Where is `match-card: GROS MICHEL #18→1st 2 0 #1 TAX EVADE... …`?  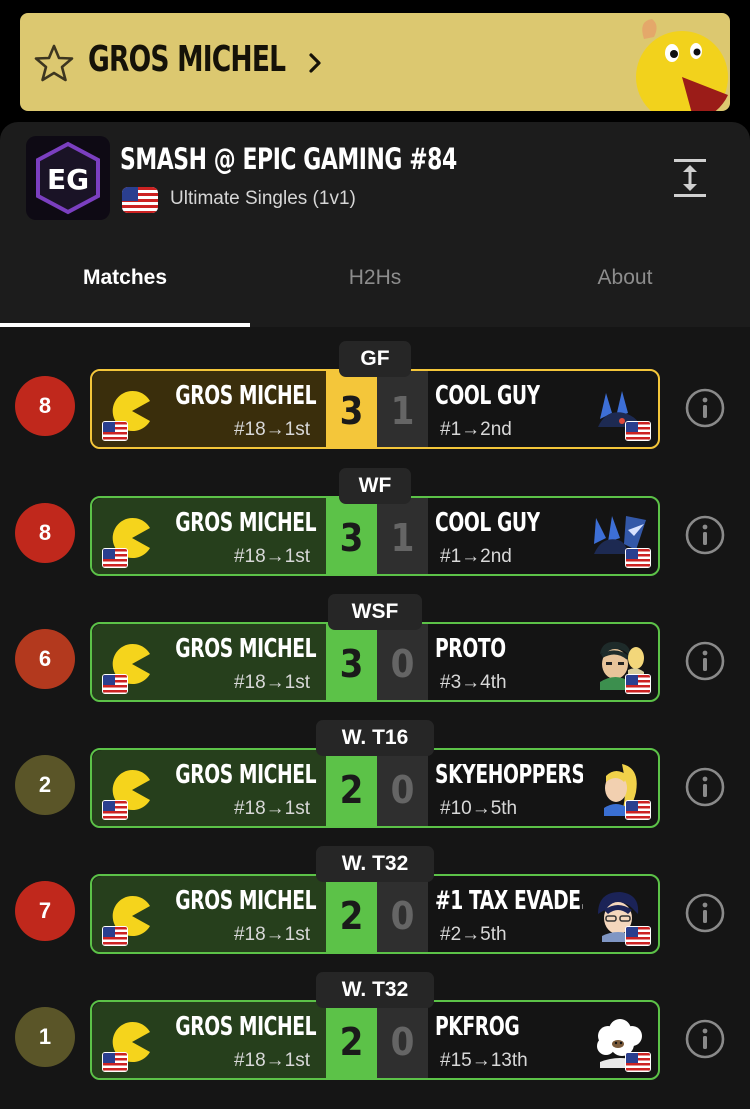 match-card: GROS MICHEL #18→1st 2 0 #1 TAX EVADE... … is located at coordinates (375, 914).